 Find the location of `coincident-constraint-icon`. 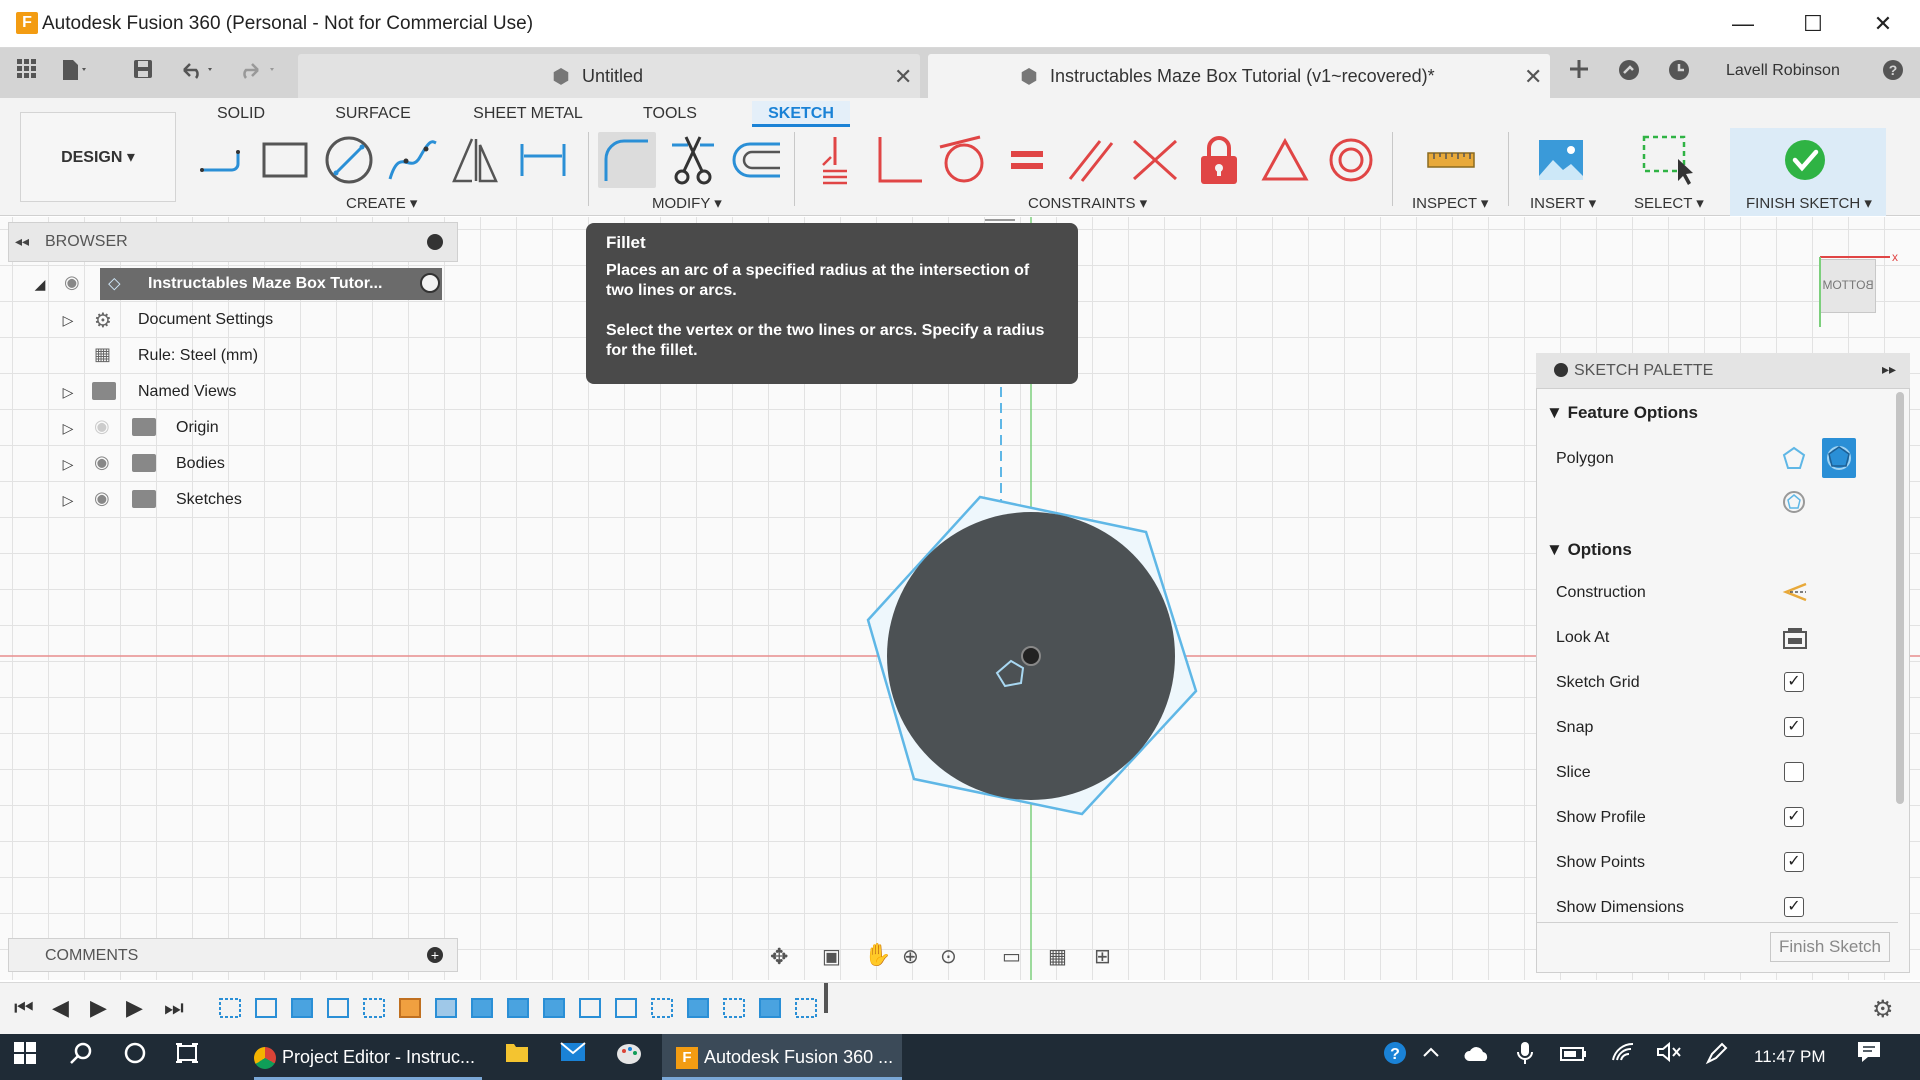

coincident-constraint-icon is located at coordinates (835, 160).